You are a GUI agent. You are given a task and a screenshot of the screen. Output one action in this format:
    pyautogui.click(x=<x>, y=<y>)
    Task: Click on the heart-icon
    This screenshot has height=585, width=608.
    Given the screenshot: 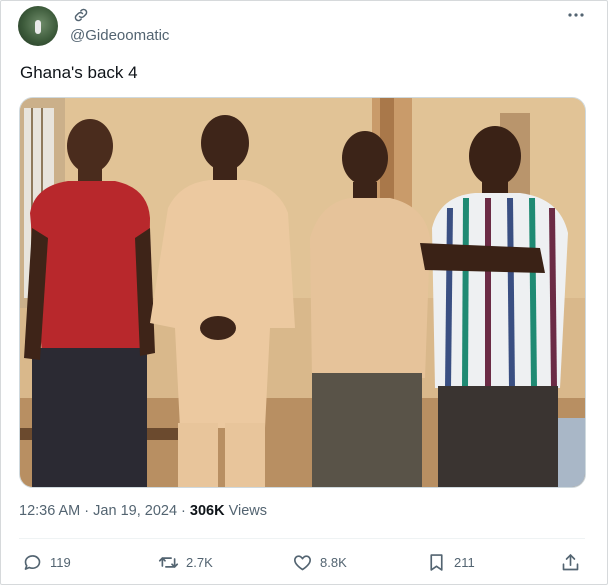 What is the action you would take?
    pyautogui.click(x=302, y=562)
    